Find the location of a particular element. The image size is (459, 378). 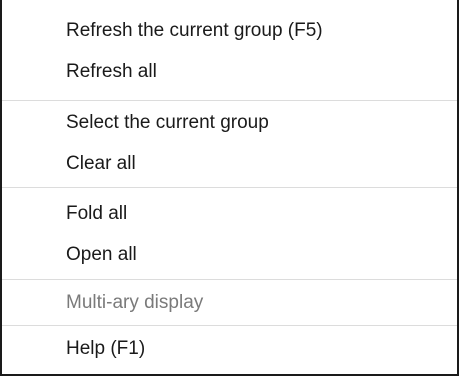

menu-item-help: Help (F1) is located at coordinates (105, 349).